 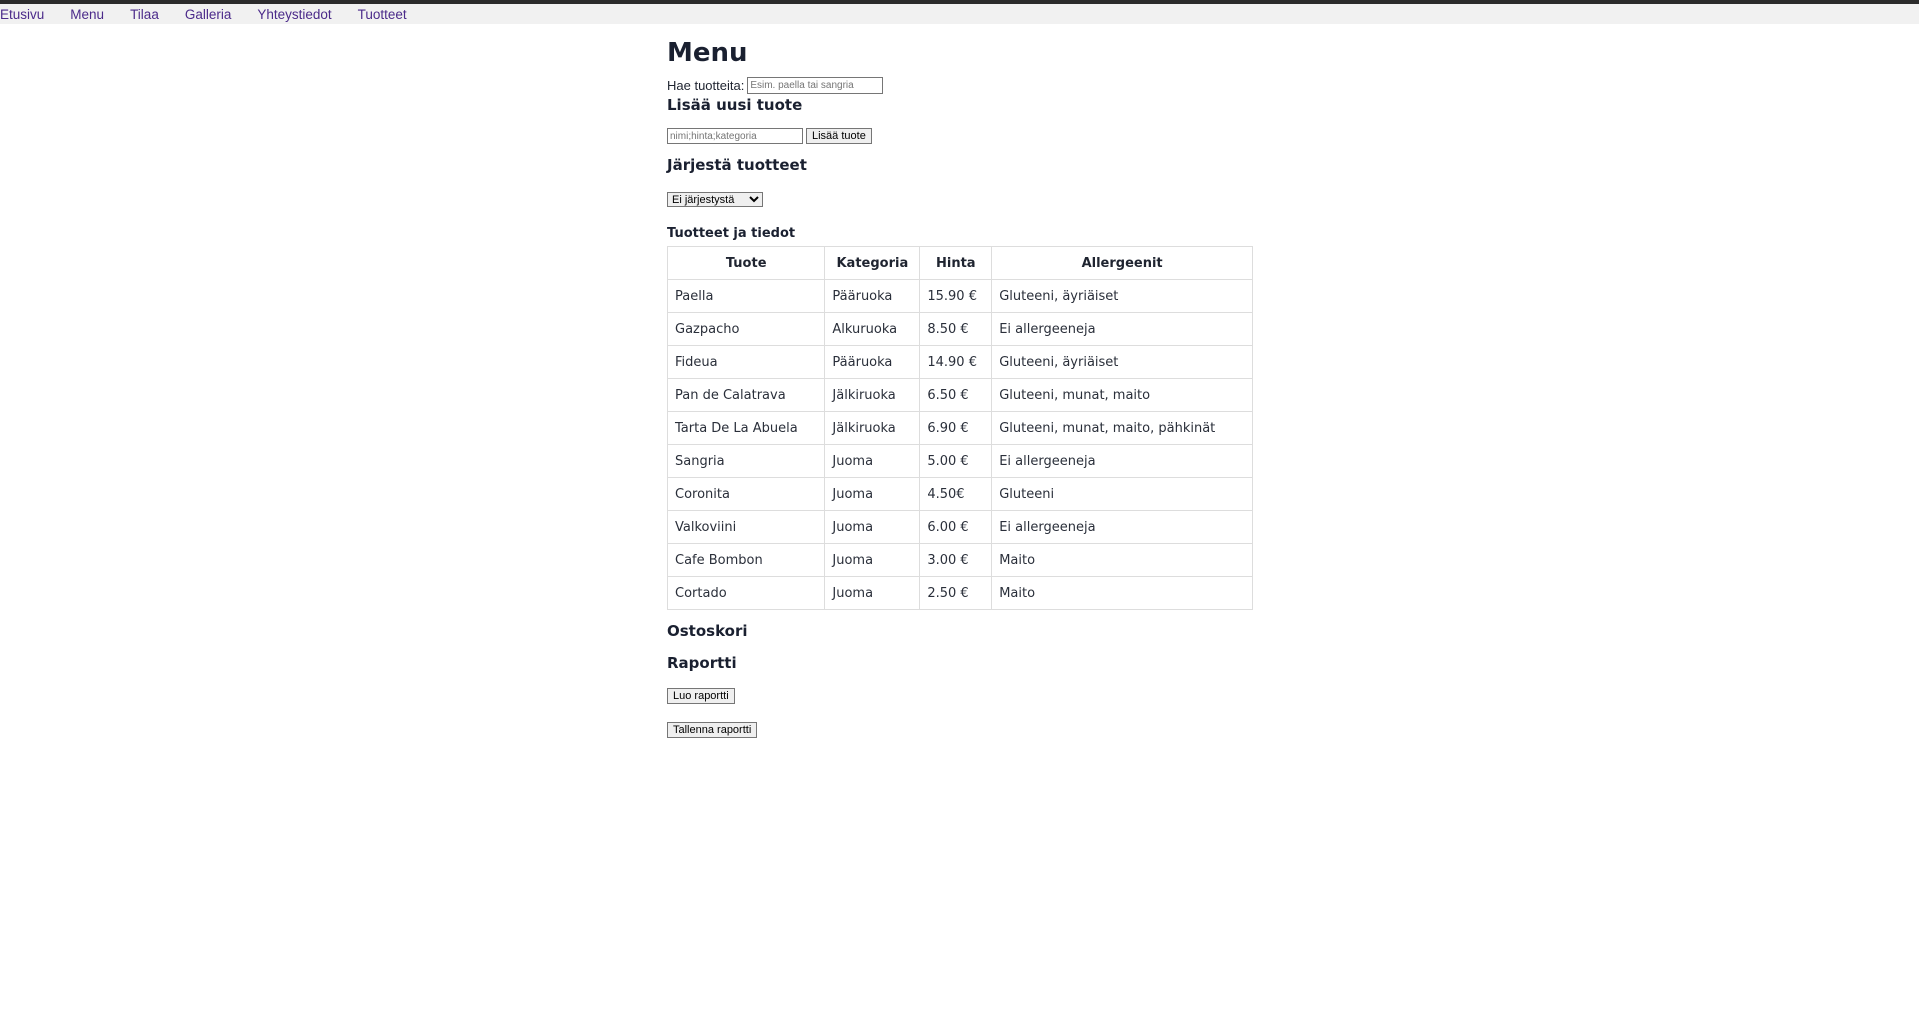 I want to click on cart-title: Ostoskori, so click(x=707, y=631).